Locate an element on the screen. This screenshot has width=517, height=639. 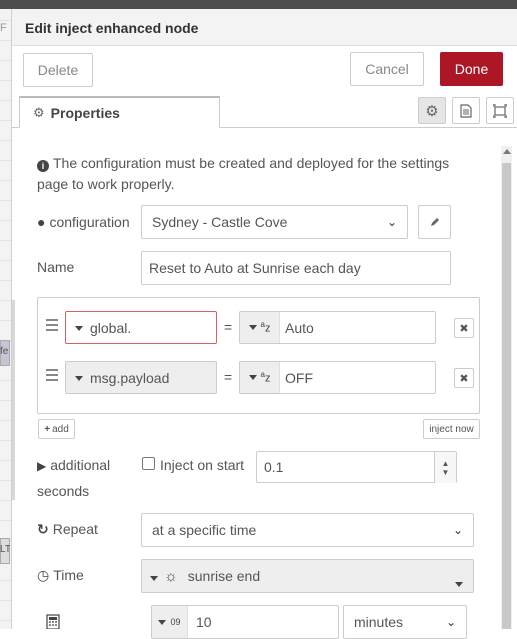
name-value: Reset to Auto at Sunrise each day is located at coordinates (255, 268).